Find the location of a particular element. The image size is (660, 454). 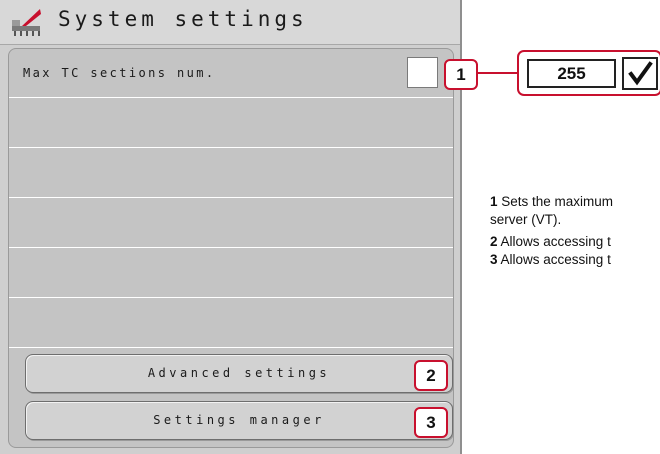

callout-connector is located at coordinates (497, 73).